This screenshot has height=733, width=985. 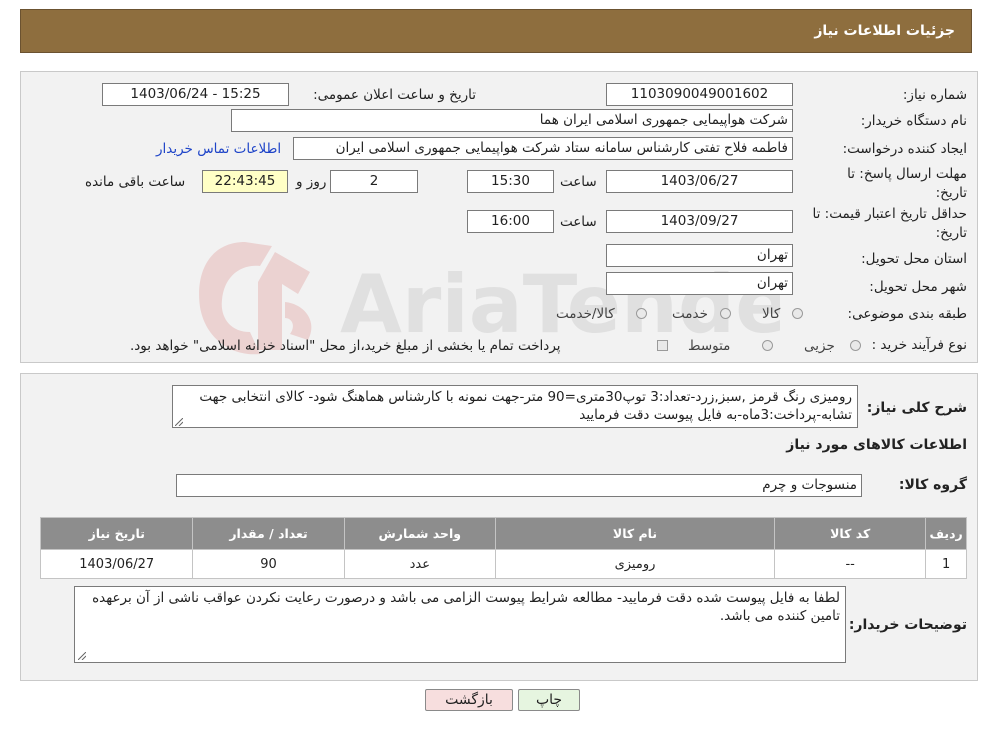 I want to click on description-resize-handle, so click(x=179, y=422).